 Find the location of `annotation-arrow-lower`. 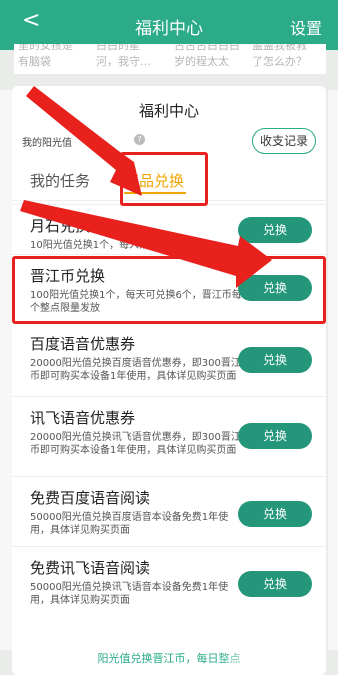

annotation-arrow-lower is located at coordinates (146, 244).